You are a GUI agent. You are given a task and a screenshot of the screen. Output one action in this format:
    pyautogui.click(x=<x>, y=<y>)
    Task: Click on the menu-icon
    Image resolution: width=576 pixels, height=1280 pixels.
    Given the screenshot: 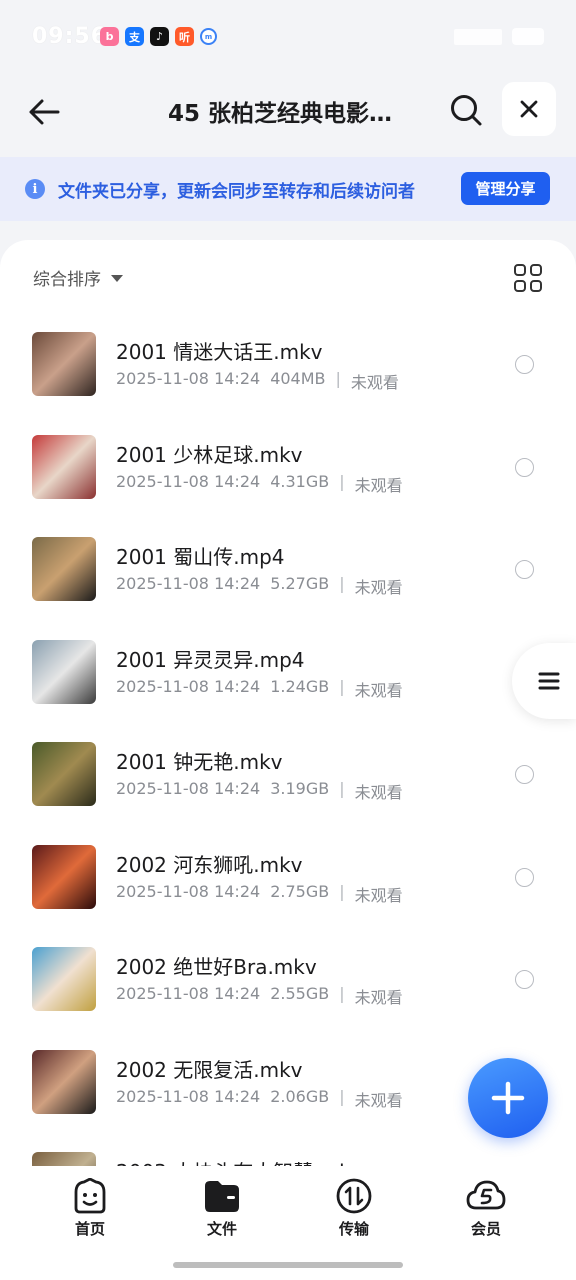 What is the action you would take?
    pyautogui.click(x=549, y=681)
    